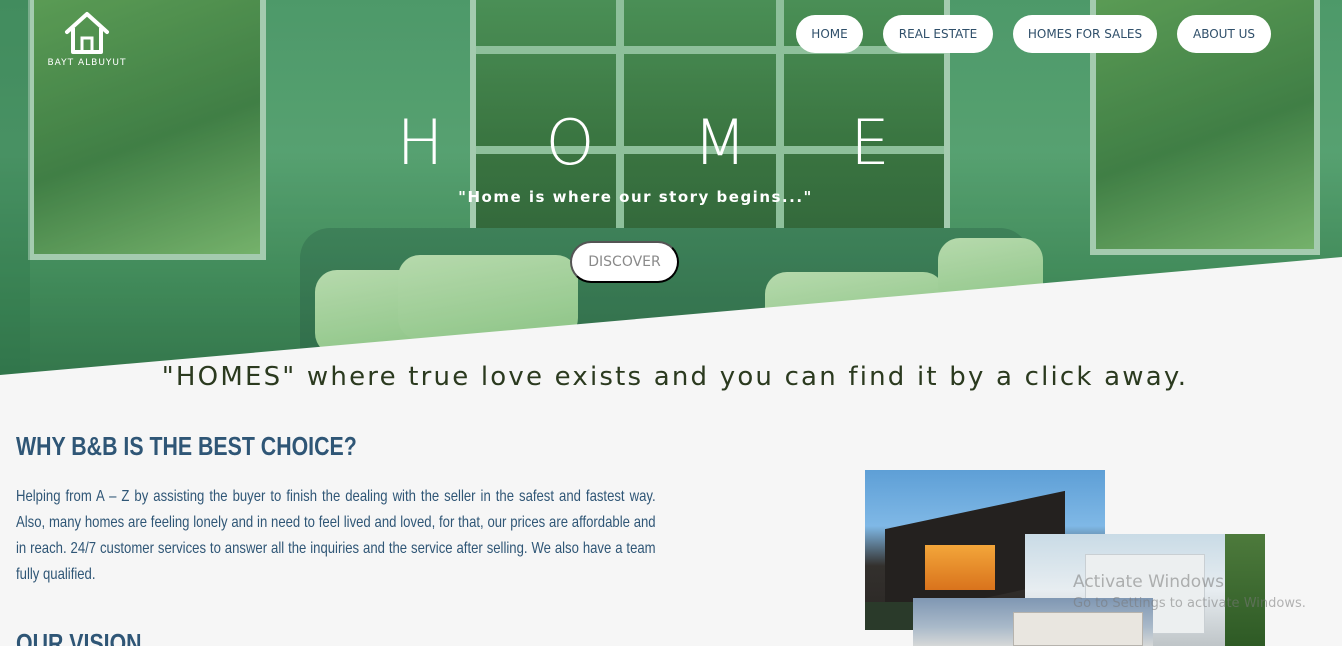  Describe the element at coordinates (79, 637) in the screenshot. I see `vision-heading: OUR VISION` at that location.